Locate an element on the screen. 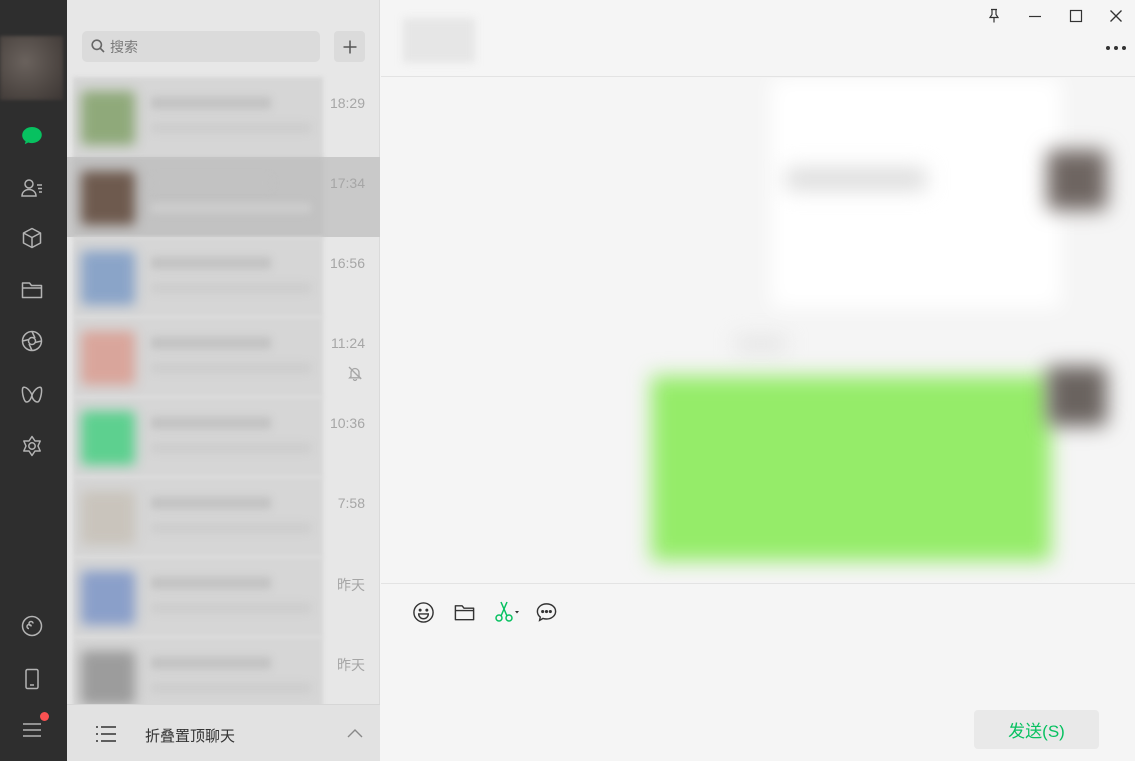 The height and width of the screenshot is (761, 1135). chat-time: 11:24 is located at coordinates (348, 343).